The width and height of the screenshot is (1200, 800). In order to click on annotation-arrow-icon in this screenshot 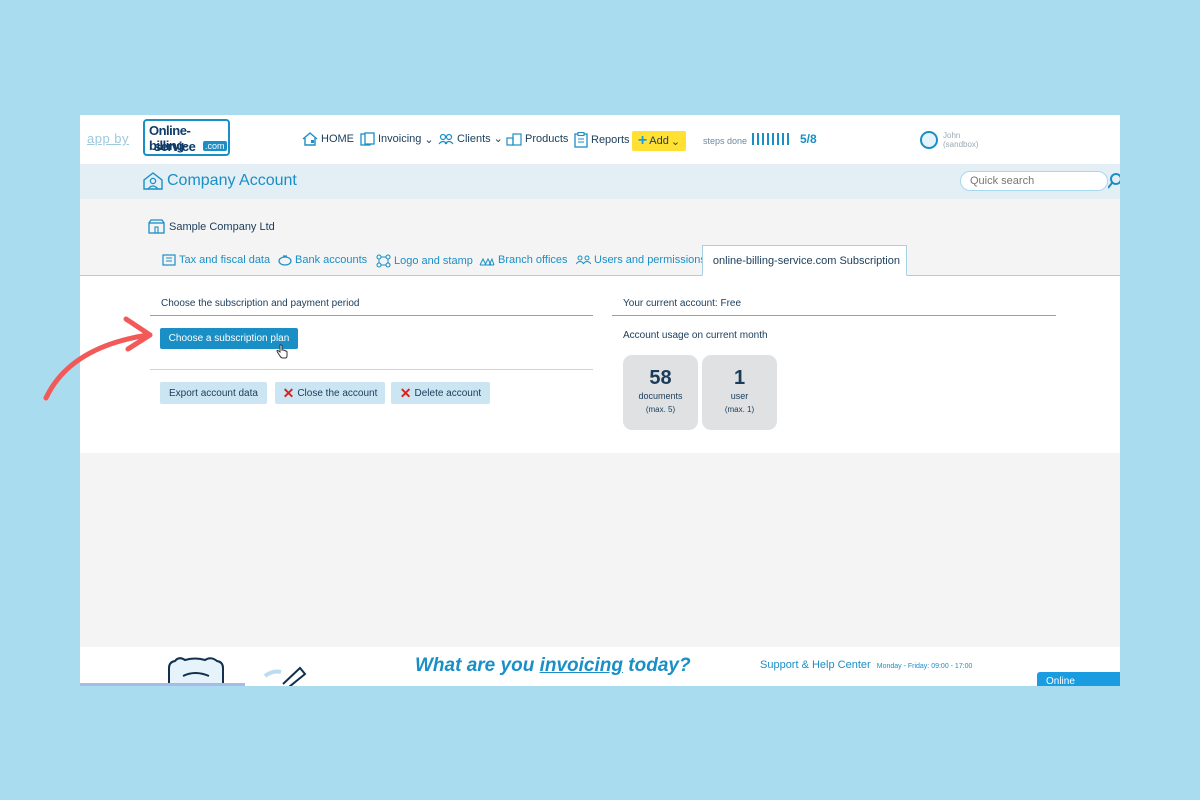, I will do `click(98, 358)`.